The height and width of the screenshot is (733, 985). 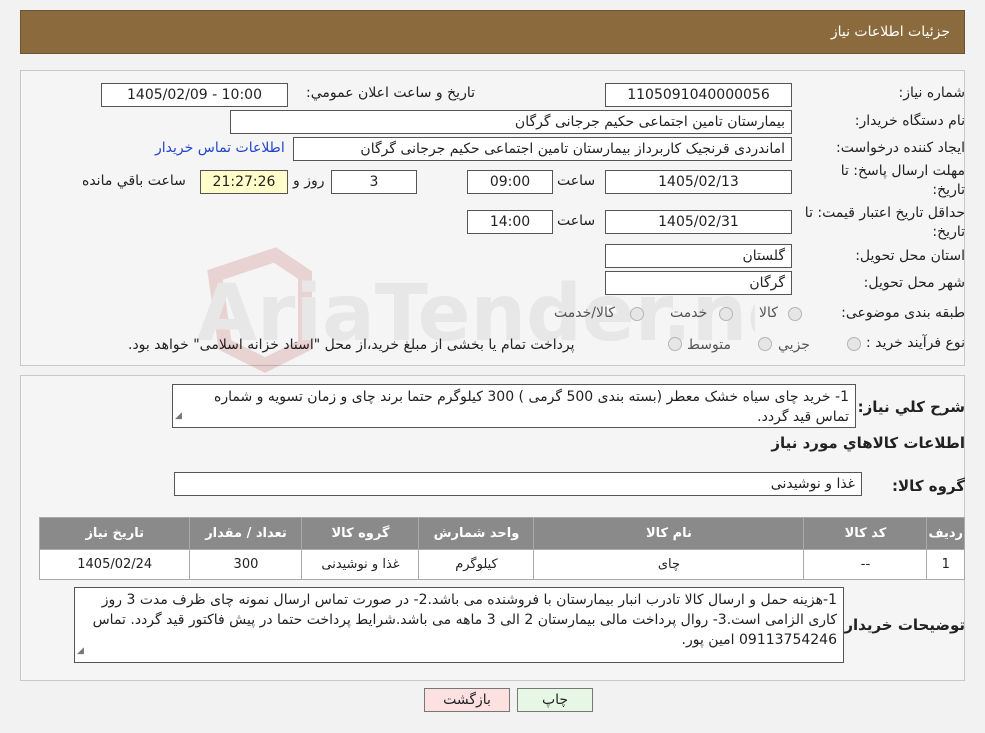 What do you see at coordinates (194, 95) in the screenshot?
I see `announce-field: 1405/02/09 - 10:00` at bounding box center [194, 95].